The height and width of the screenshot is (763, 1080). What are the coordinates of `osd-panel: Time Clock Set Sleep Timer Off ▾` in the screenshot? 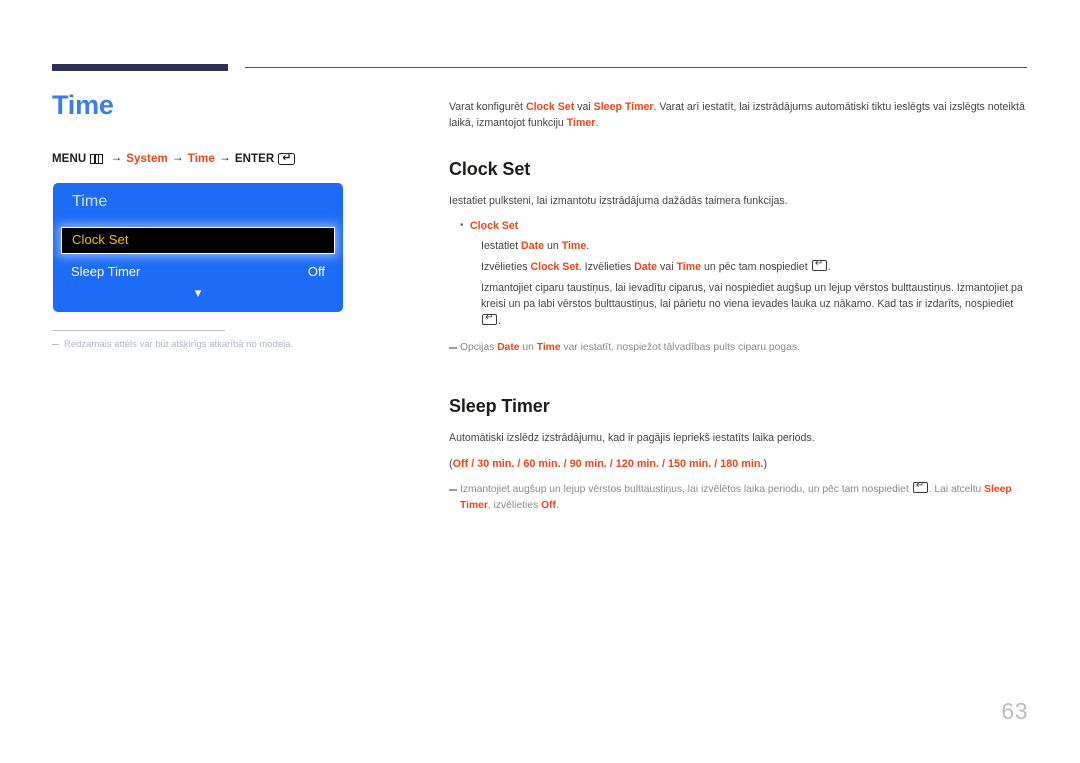 It's located at (198, 247).